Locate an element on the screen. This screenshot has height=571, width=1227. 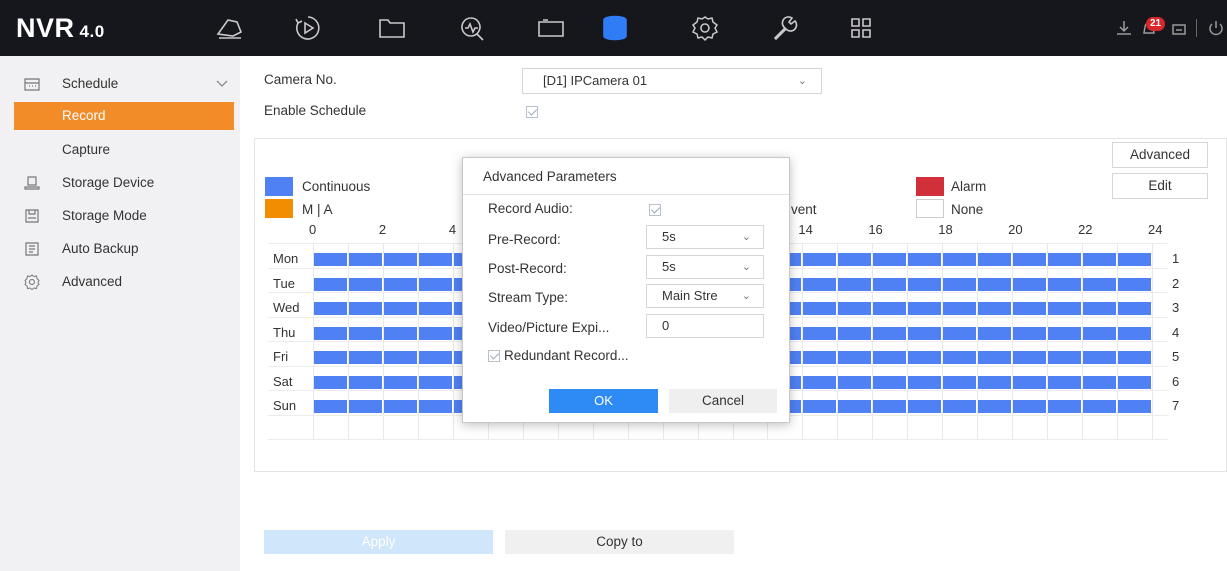
legend-continuous-swatch is located at coordinates (279, 186).